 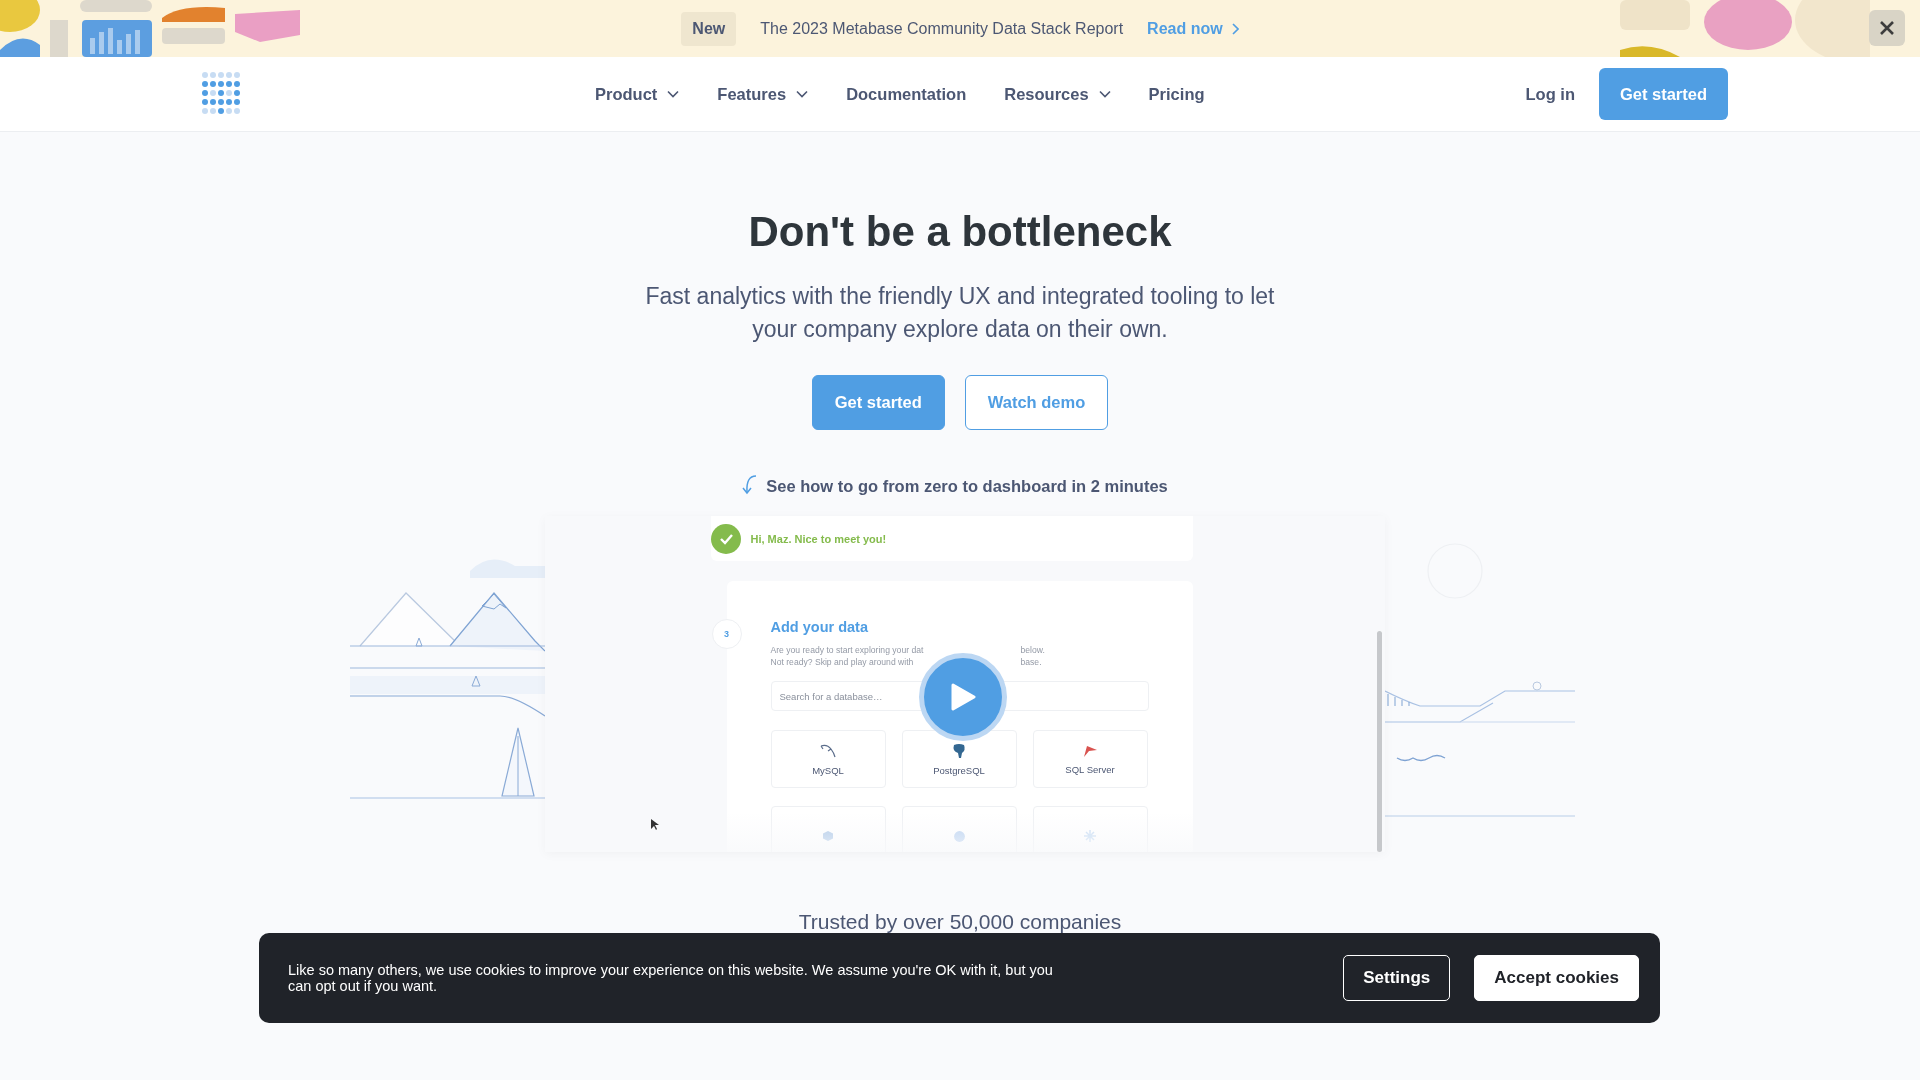 What do you see at coordinates (962, 697) in the screenshot?
I see `play-icon` at bounding box center [962, 697].